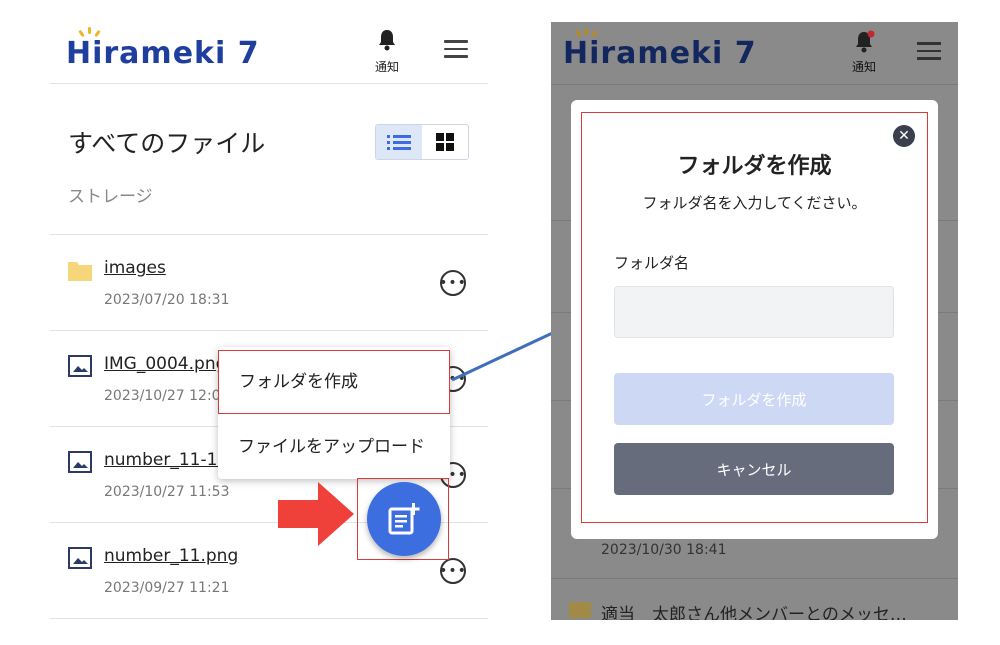  Describe the element at coordinates (754, 399) in the screenshot. I see `create-folder-button: フォルダを作成` at that location.